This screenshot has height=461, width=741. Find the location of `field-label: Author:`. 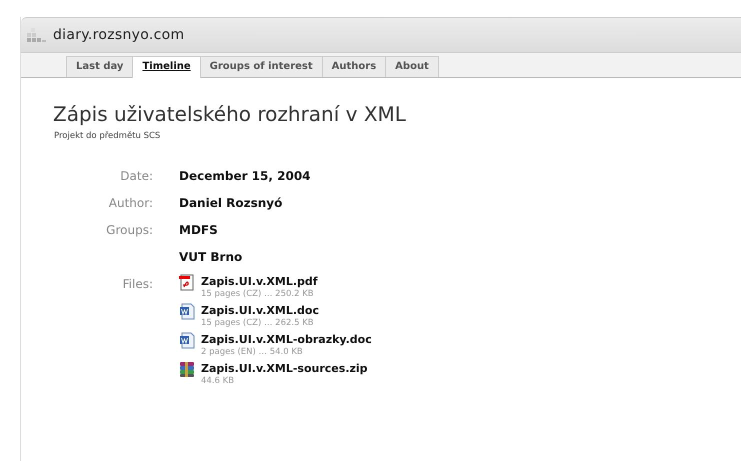

field-label: Author: is located at coordinates (130, 203).